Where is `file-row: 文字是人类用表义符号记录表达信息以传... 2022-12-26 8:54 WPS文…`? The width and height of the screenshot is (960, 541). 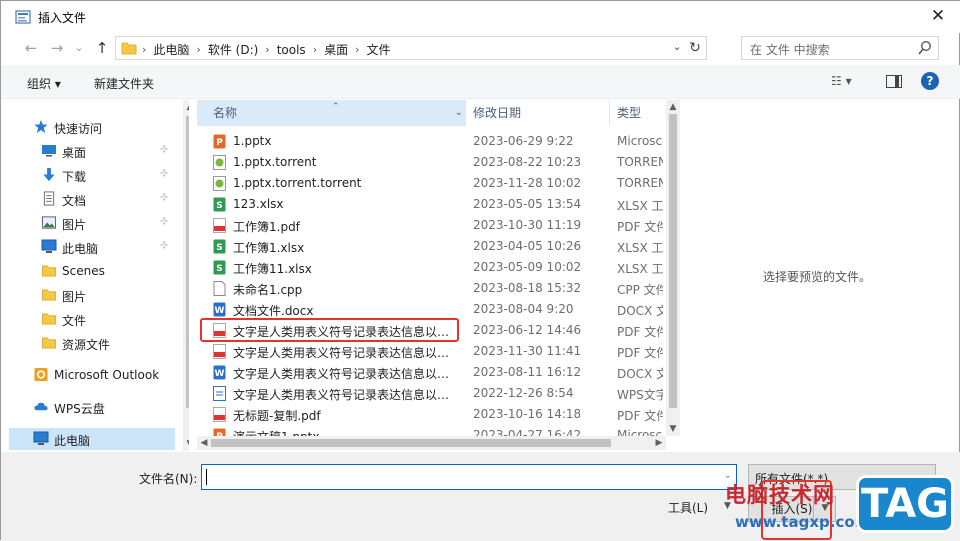 file-row: 文字是人类用表义符号记录表达信息以传... 2022-12-26 8:54 WPS文… is located at coordinates (432, 393).